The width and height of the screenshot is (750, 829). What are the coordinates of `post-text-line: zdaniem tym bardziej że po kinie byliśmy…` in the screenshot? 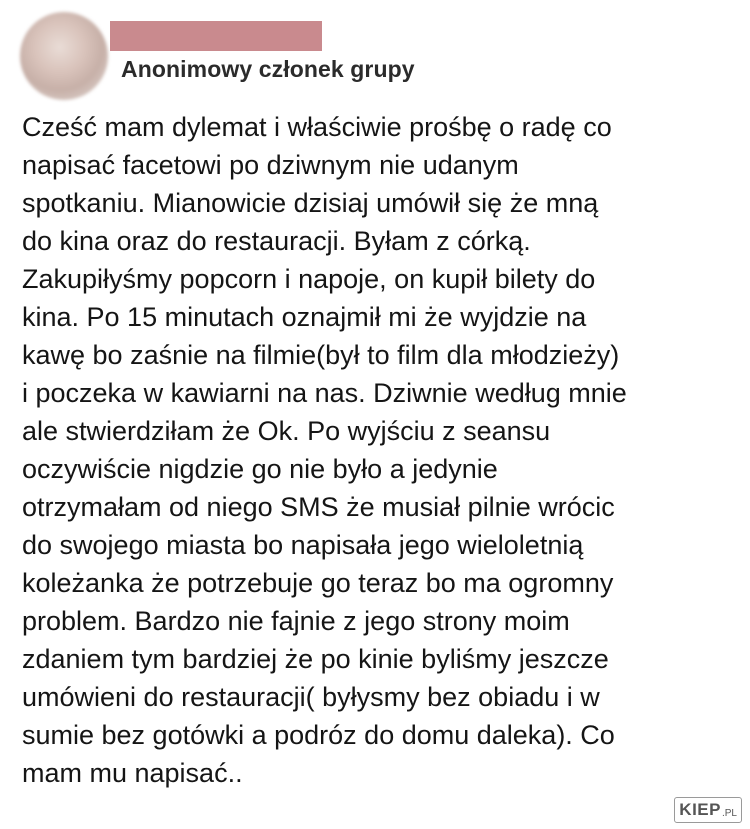 It's located at (315, 659).